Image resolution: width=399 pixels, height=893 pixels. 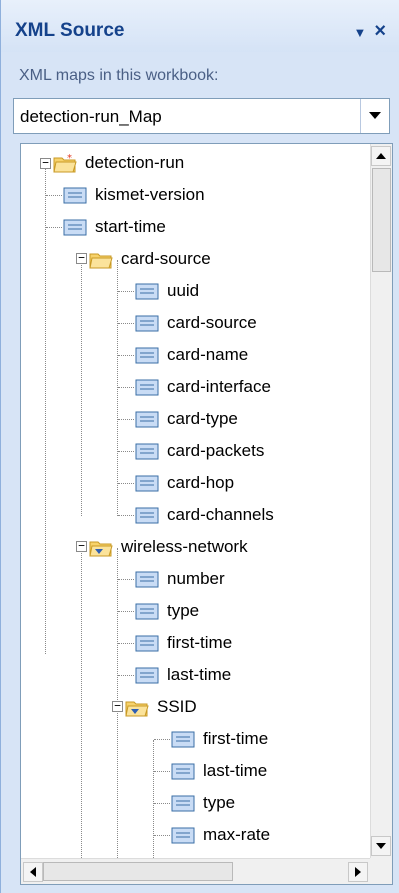 I want to click on tree-item-card-source-child: card-source, so click(x=196, y=323).